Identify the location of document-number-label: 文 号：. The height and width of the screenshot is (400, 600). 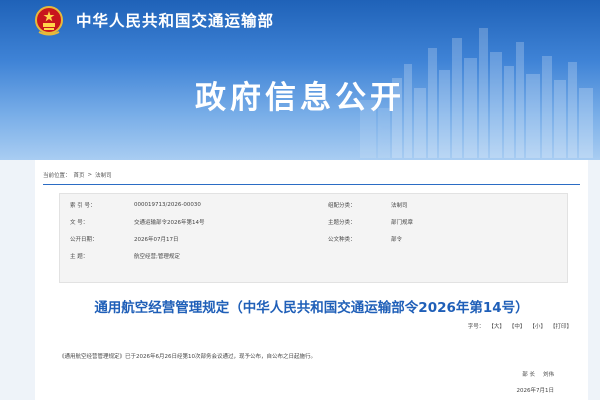
(79, 222).